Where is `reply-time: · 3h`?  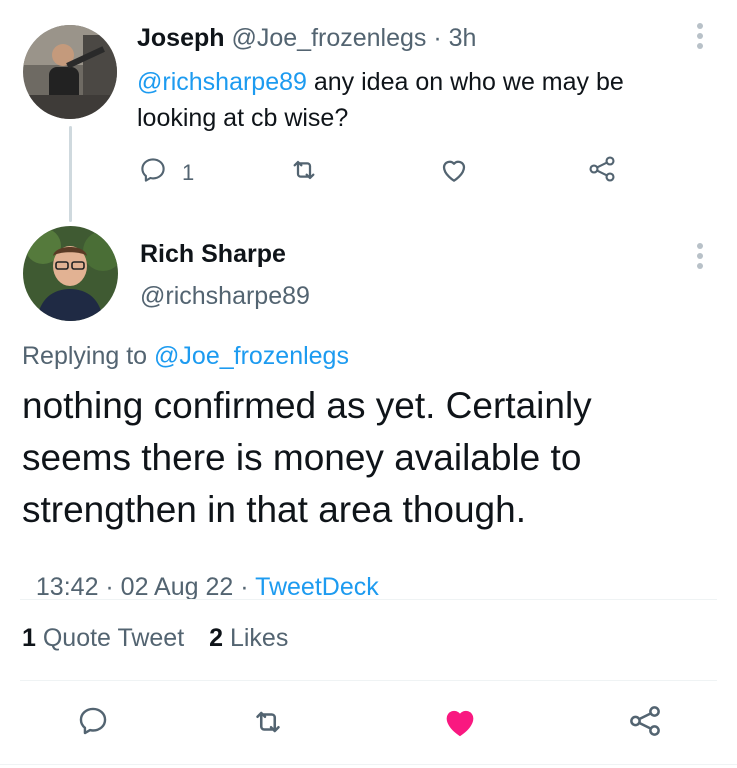 reply-time: · 3h is located at coordinates (454, 38).